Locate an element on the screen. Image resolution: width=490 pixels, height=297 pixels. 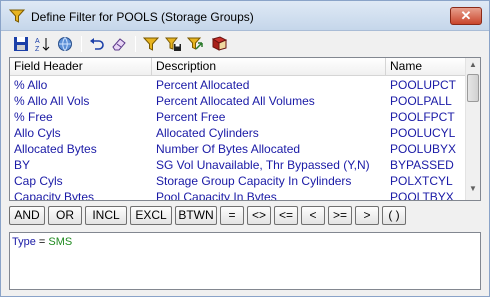
description-cell: Storage Group Capacity In Cylinders is located at coordinates (254, 181).